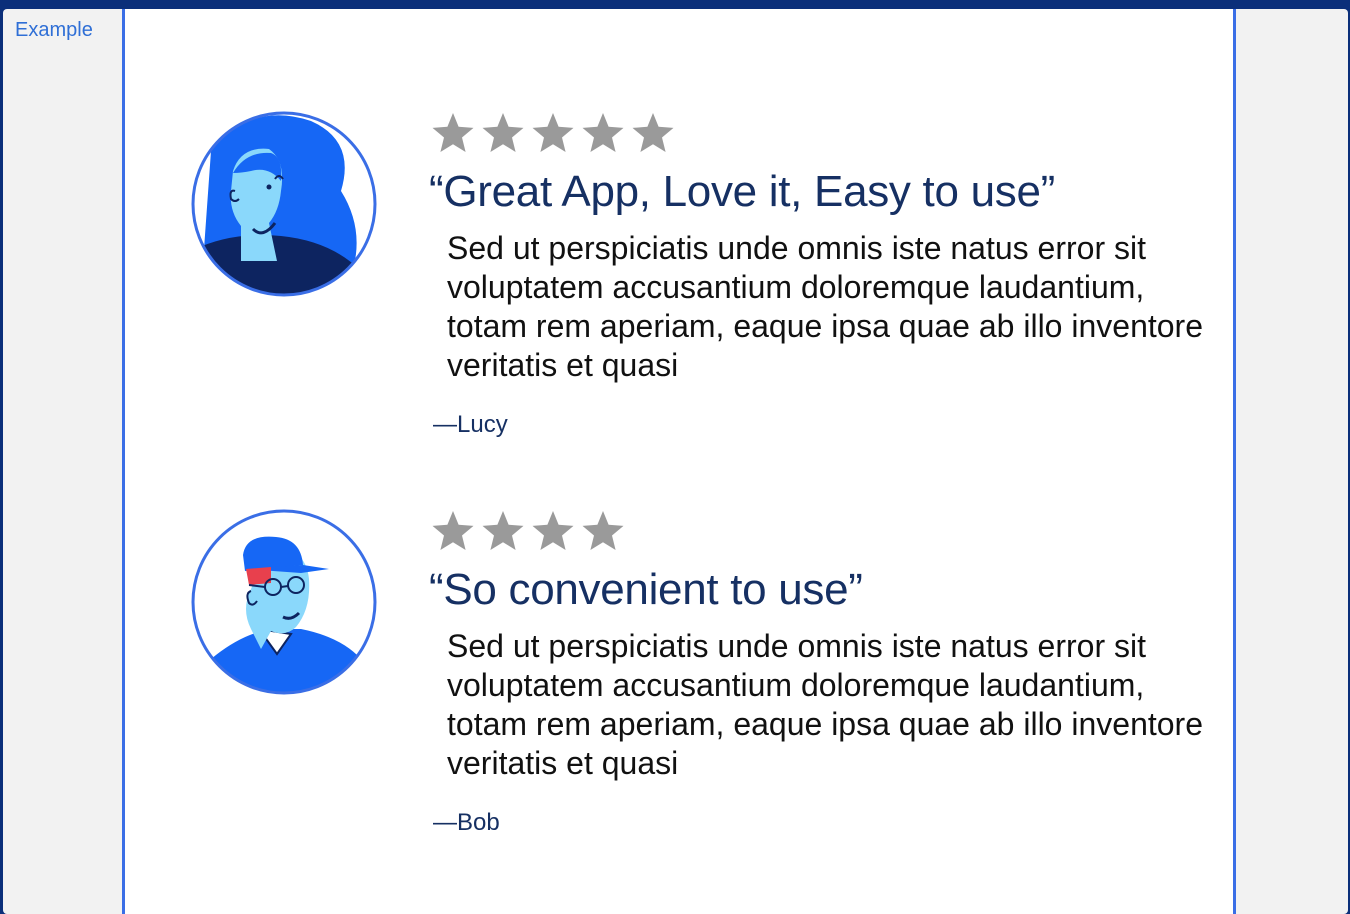  What do you see at coordinates (284, 602) in the screenshot?
I see `man-avatar-icon` at bounding box center [284, 602].